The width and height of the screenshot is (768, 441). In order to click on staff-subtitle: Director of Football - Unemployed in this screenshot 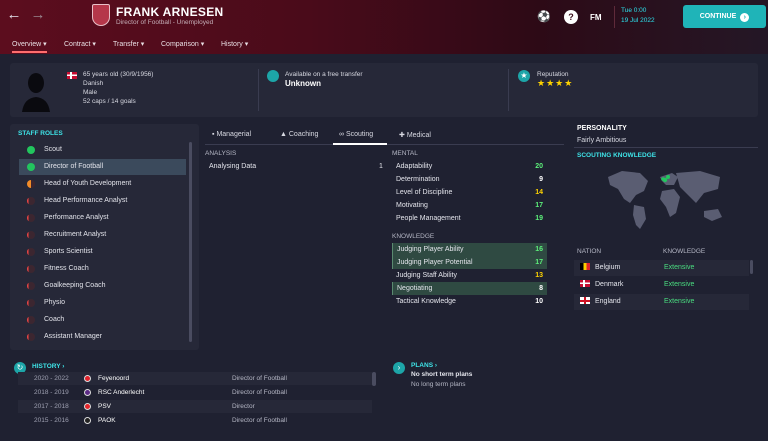, I will do `click(165, 22)`.